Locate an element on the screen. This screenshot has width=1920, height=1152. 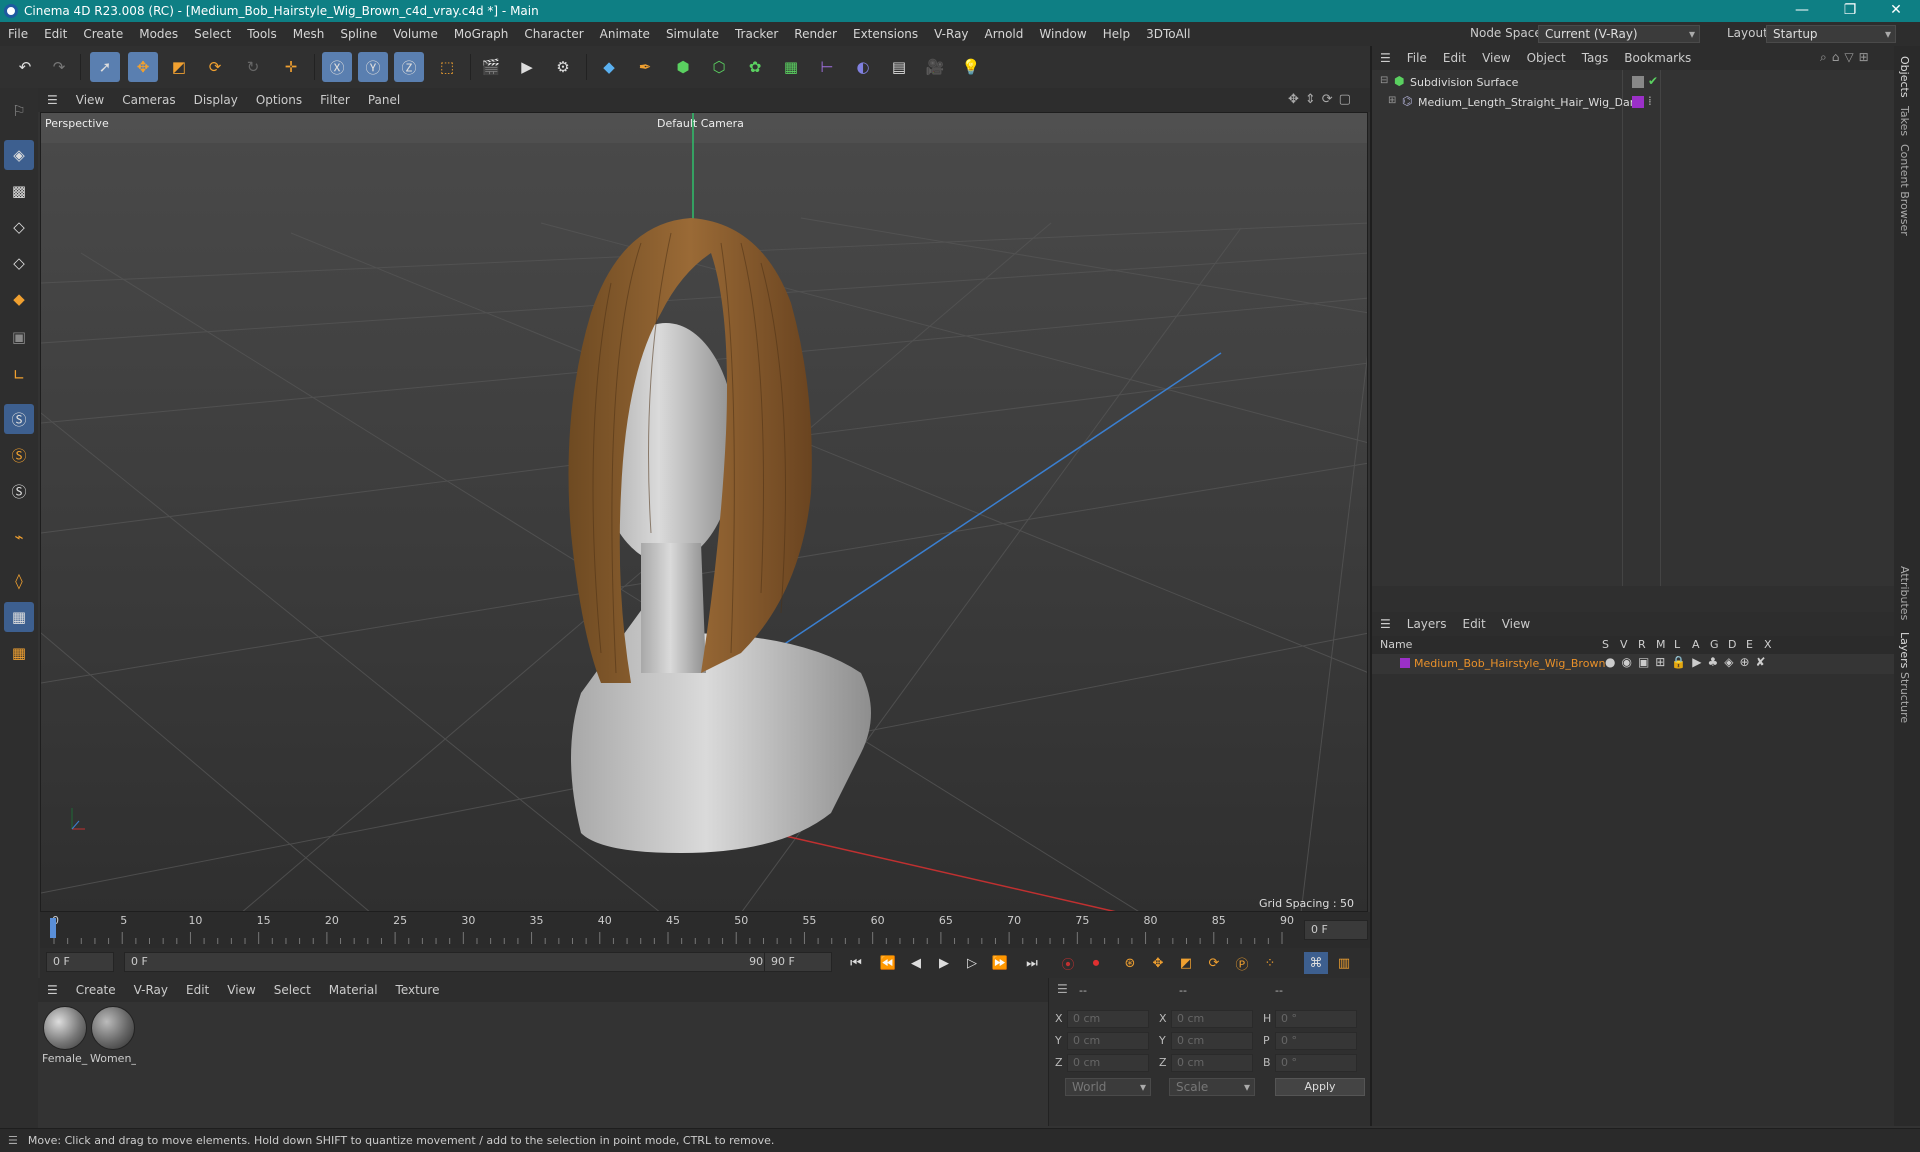
rotation-p-field: 0 ° is located at coordinates (1316, 1041).